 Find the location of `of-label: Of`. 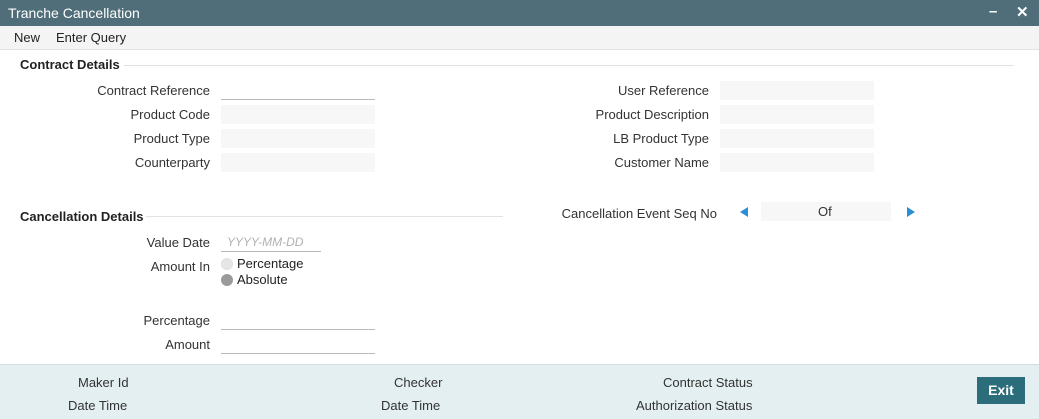

of-label: Of is located at coordinates (825, 211).